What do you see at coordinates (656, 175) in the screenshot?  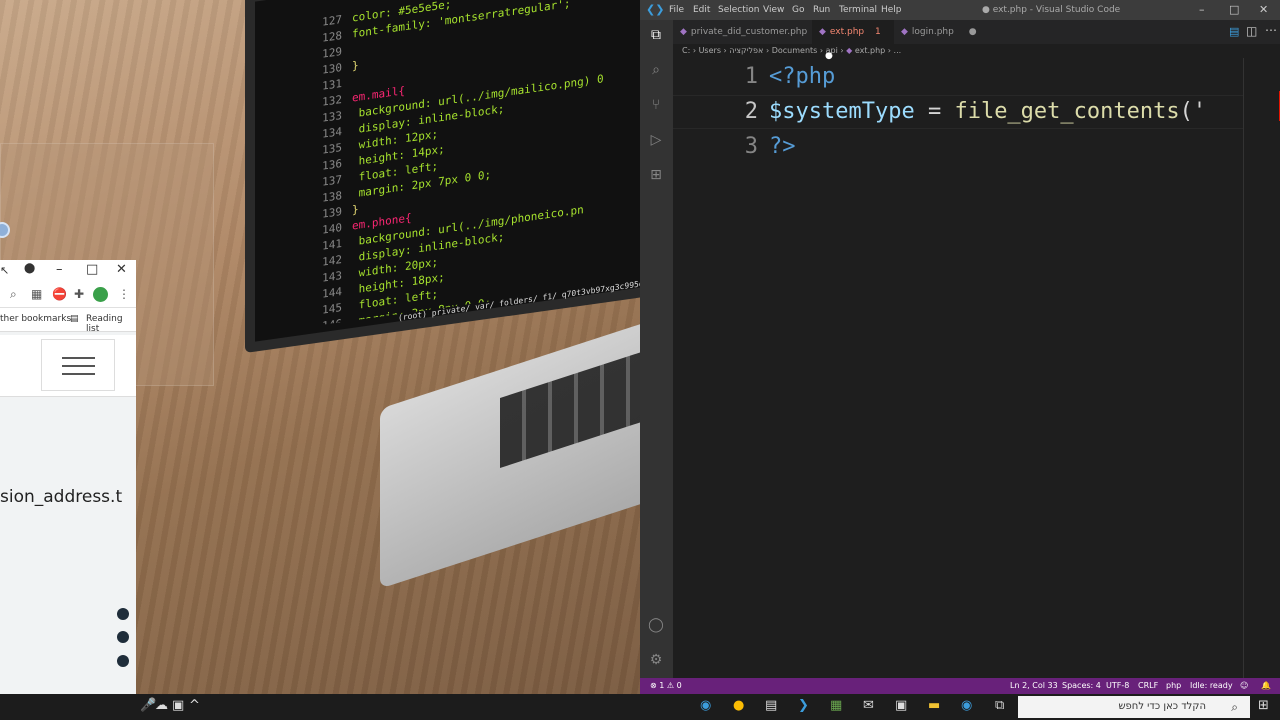 I see `extensions-icon: ⊞` at bounding box center [656, 175].